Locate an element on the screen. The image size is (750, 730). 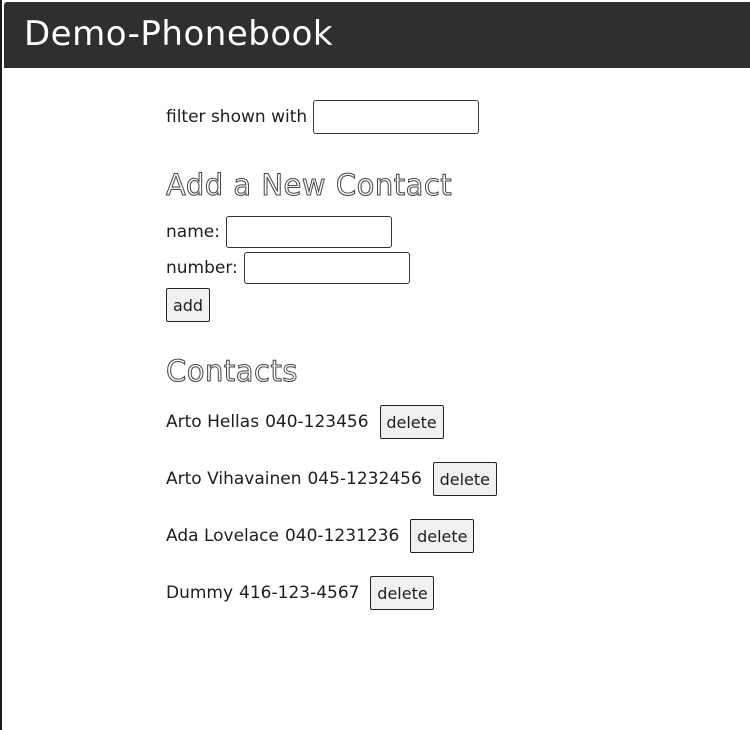
contact-number: 040-123456 is located at coordinates (317, 422).